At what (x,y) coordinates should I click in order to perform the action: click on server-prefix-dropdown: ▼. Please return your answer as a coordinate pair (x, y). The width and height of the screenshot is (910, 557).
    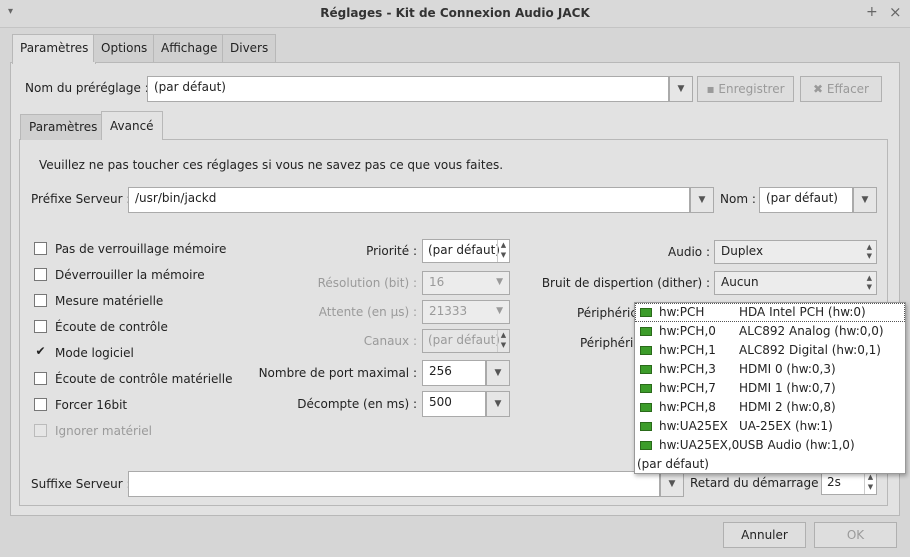
    Looking at the image, I should click on (702, 200).